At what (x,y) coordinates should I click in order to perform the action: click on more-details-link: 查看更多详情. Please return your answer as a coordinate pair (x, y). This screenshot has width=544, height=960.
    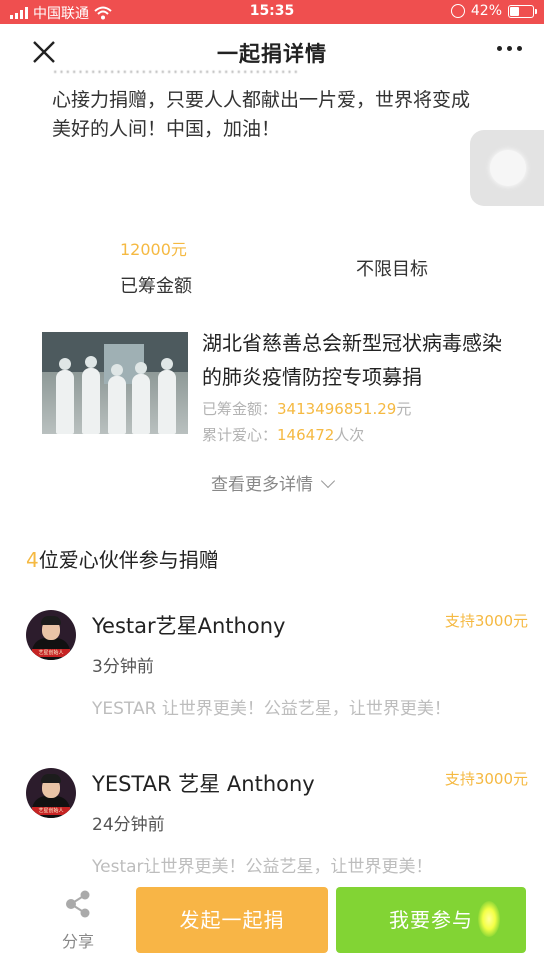
    Looking at the image, I should click on (272, 482).